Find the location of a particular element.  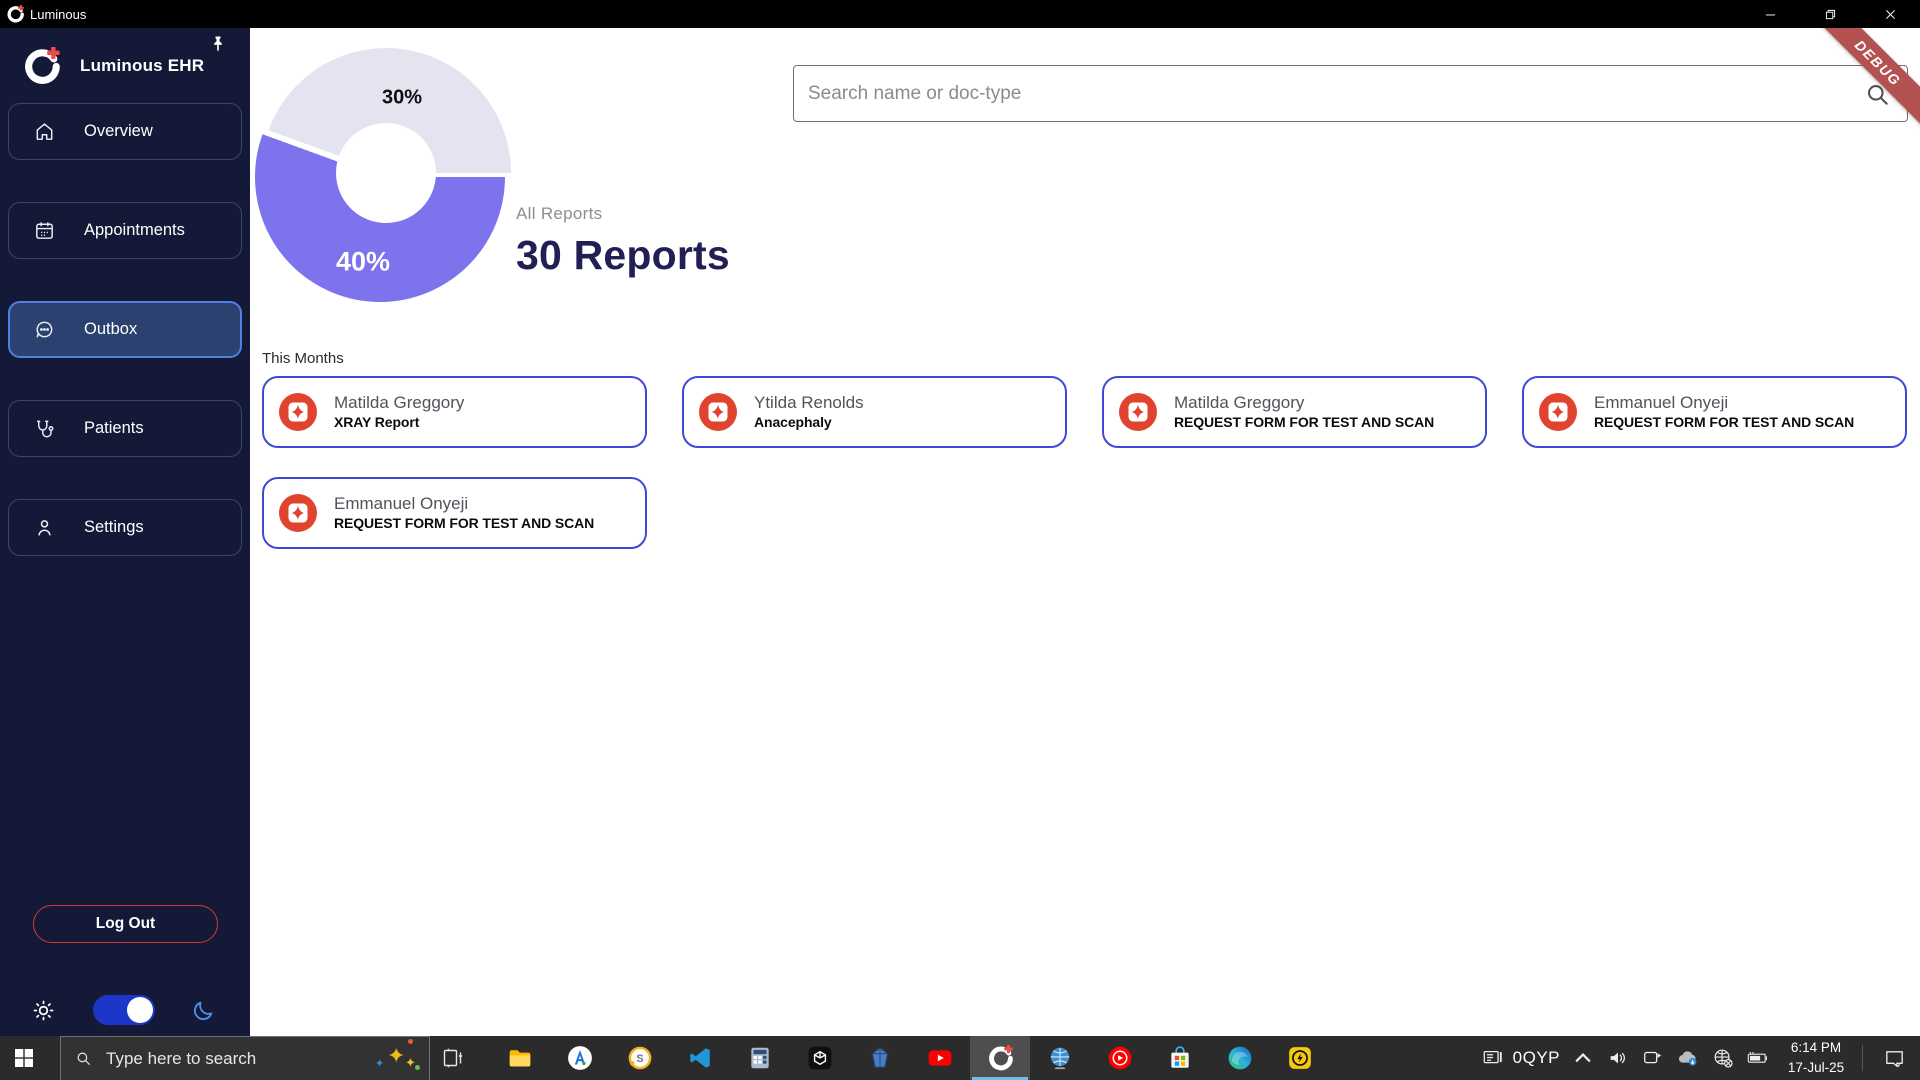

start-button is located at coordinates (24, 1058).